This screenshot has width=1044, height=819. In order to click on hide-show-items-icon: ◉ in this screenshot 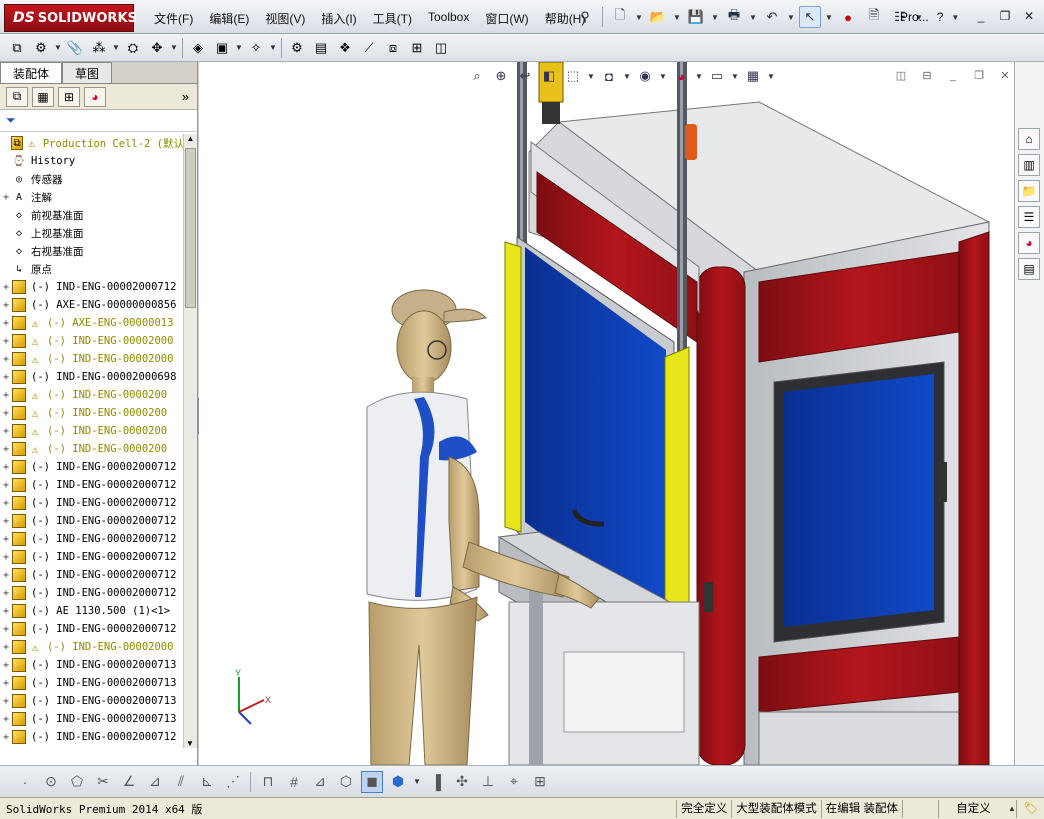, I will do `click(645, 76)`.